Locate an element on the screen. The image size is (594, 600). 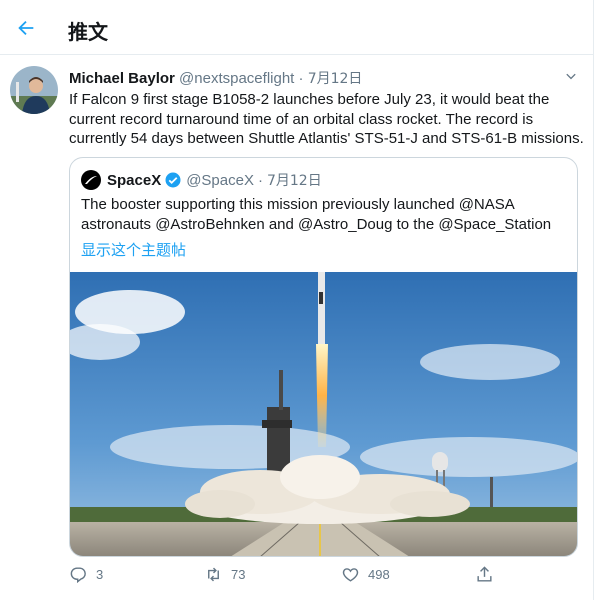
top-bar: 推文 is located at coordinates (297, 27).